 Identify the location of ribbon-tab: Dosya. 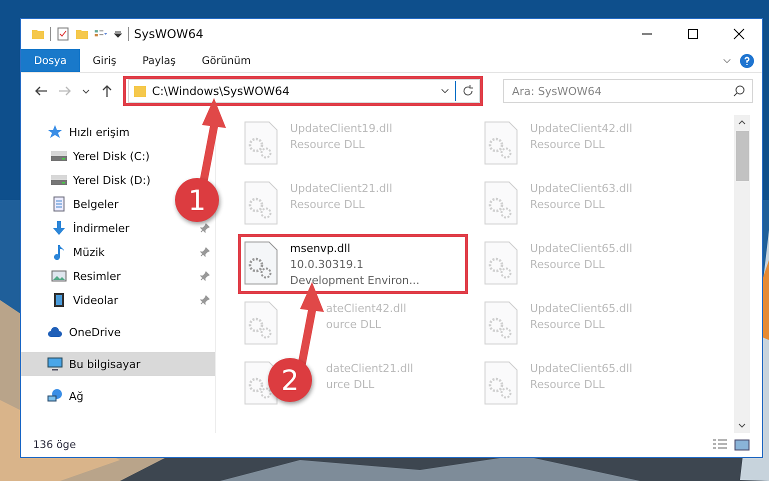
(50, 60).